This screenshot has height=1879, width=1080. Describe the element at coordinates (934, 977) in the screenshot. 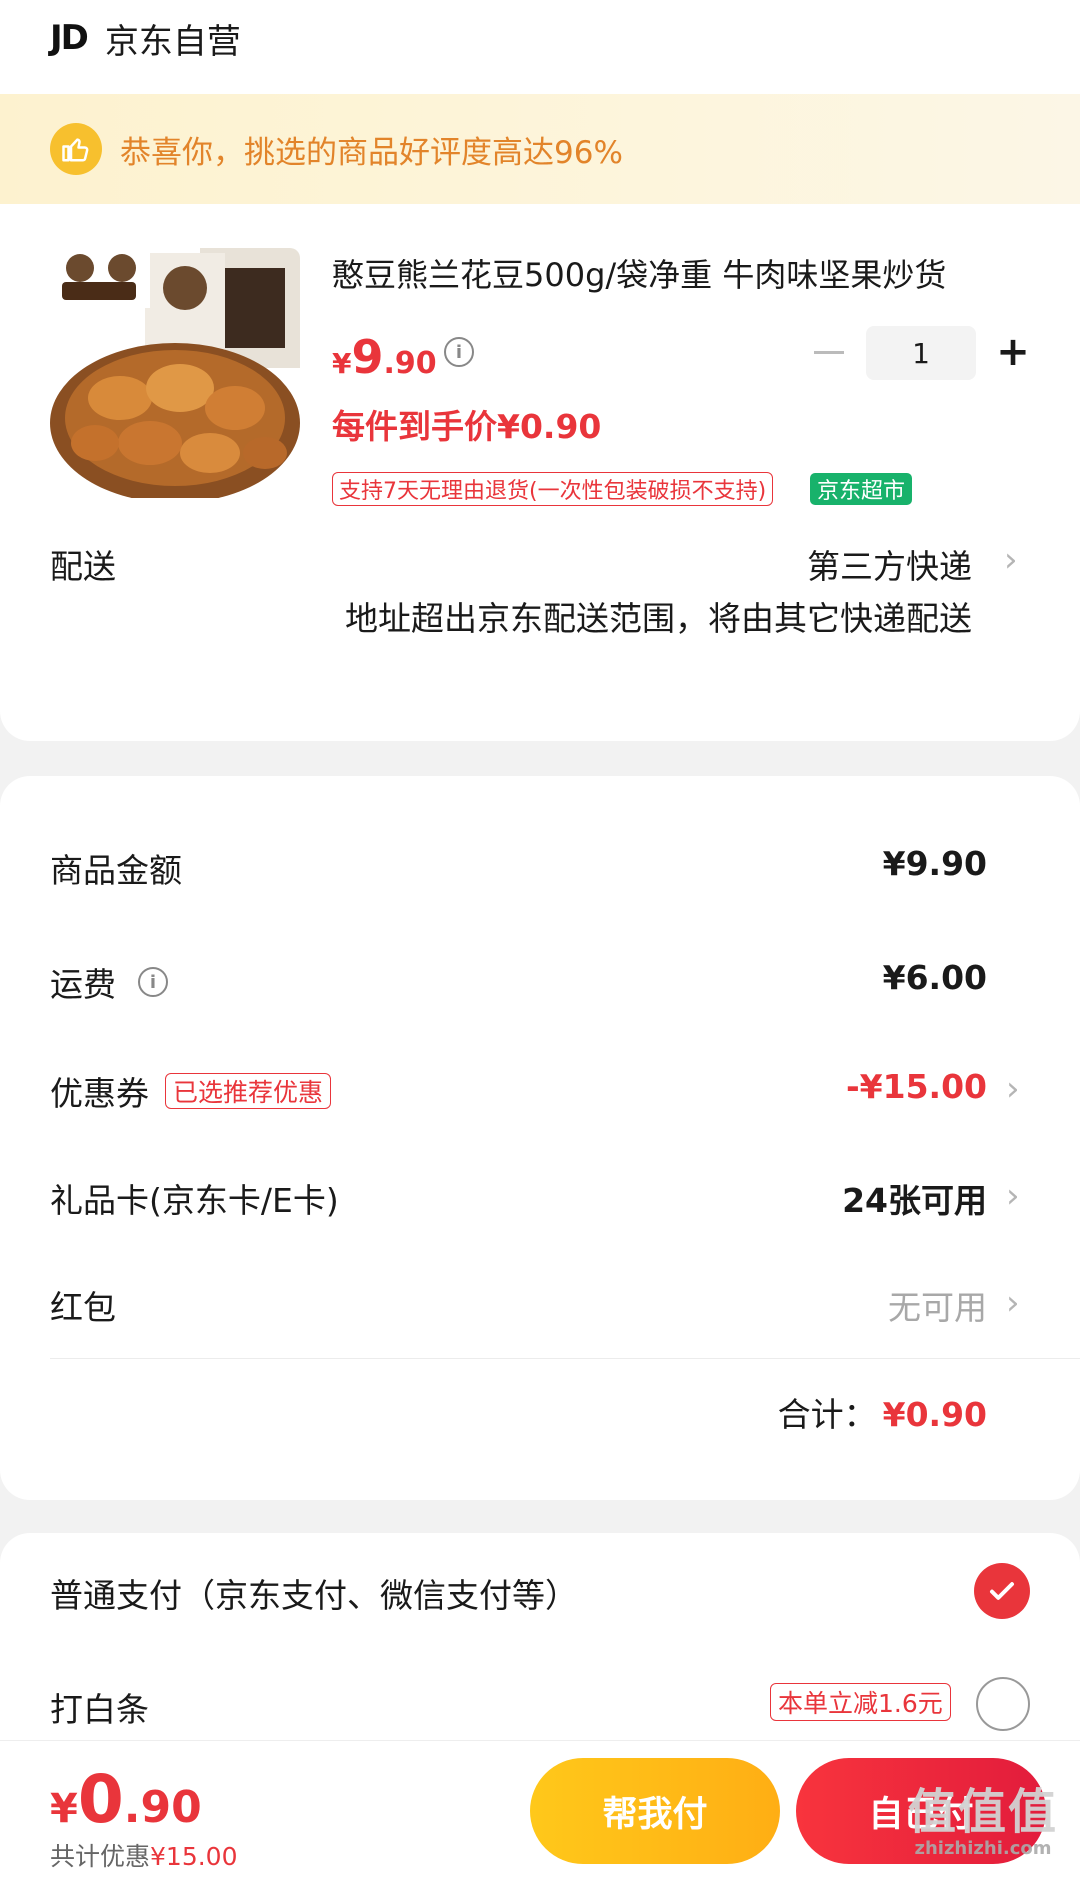

I see `freight-value: ¥6.00` at that location.